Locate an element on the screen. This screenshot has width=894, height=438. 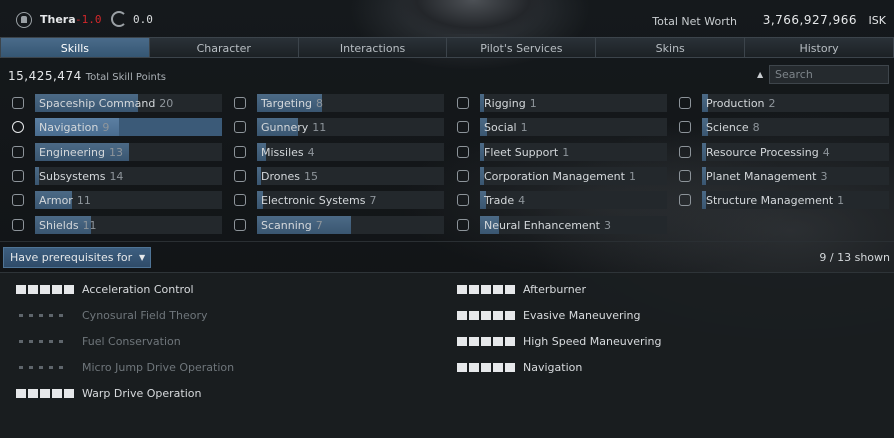
skill-group: Social 1 is located at coordinates (560, 127).